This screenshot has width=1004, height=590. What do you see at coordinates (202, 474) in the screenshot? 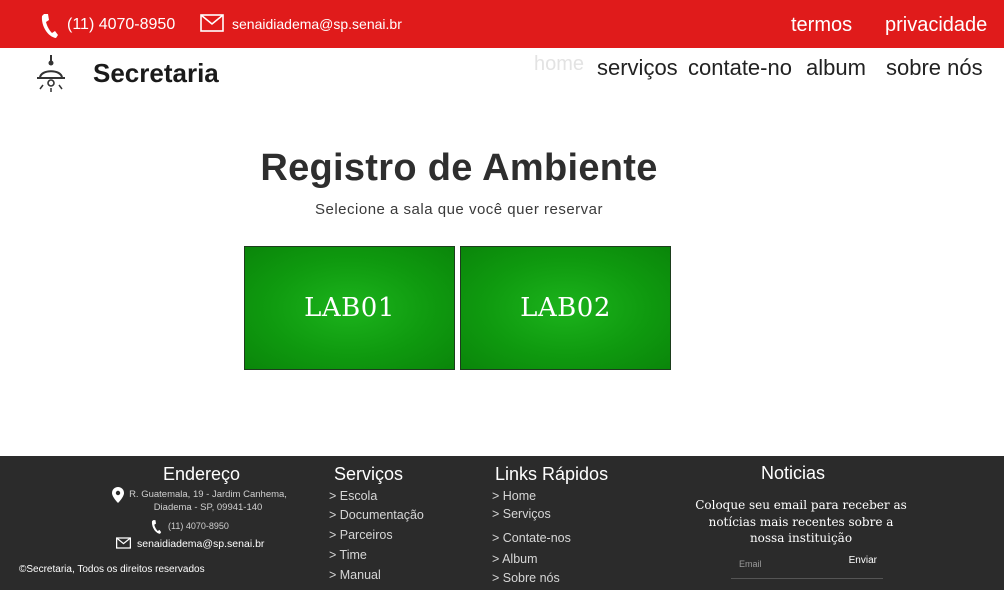
I see `footer-address-heading: Endereço` at bounding box center [202, 474].